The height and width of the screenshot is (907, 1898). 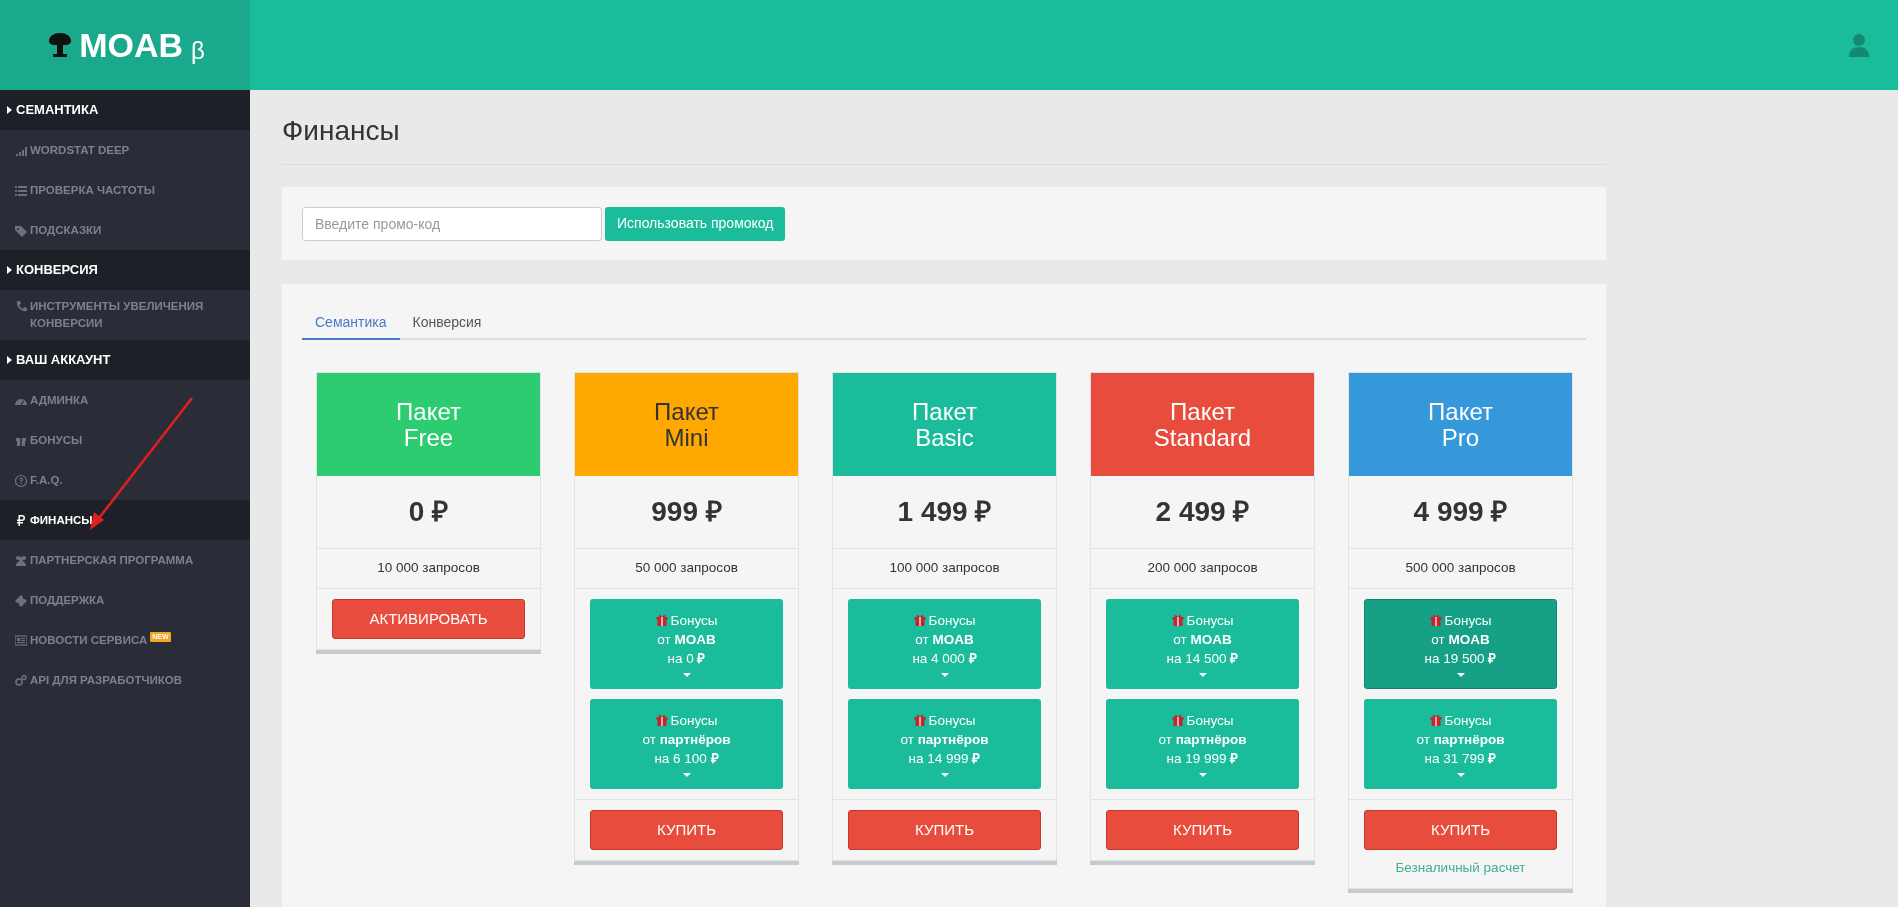 What do you see at coordinates (106, 680) in the screenshot?
I see `sidebar-item-label: API ДЛЯ РАЗРАБОТЧИКОВ` at bounding box center [106, 680].